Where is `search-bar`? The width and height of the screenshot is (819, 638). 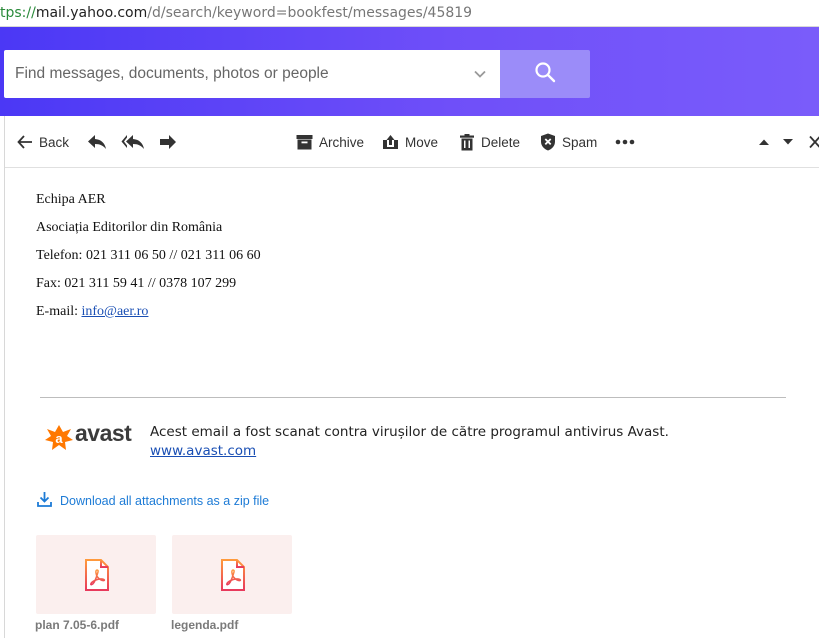 search-bar is located at coordinates (297, 74).